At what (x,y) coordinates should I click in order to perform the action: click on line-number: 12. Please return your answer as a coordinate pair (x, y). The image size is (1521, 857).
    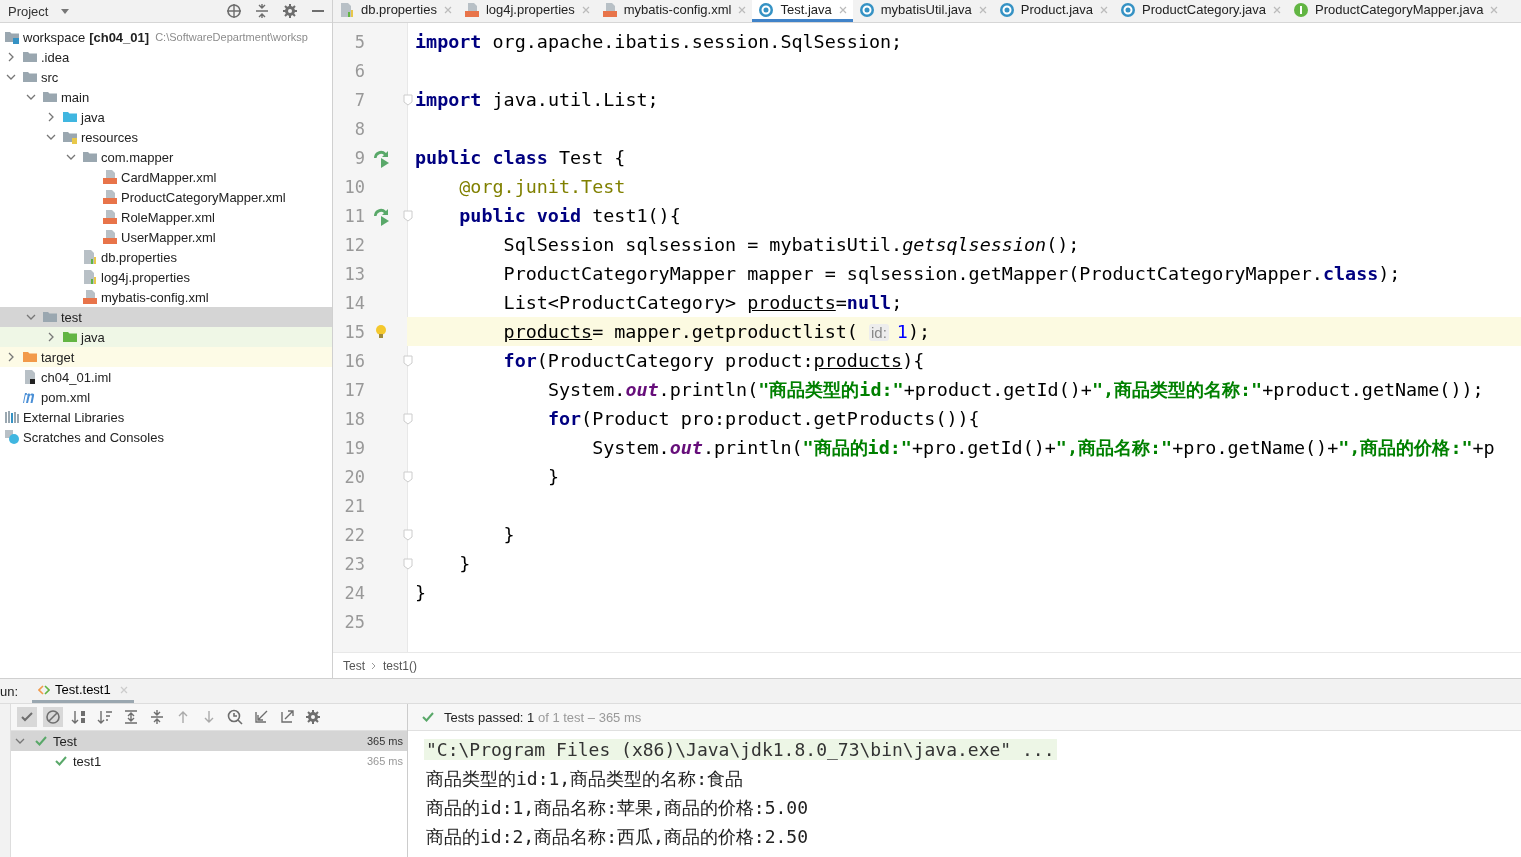
    Looking at the image, I should click on (354, 244).